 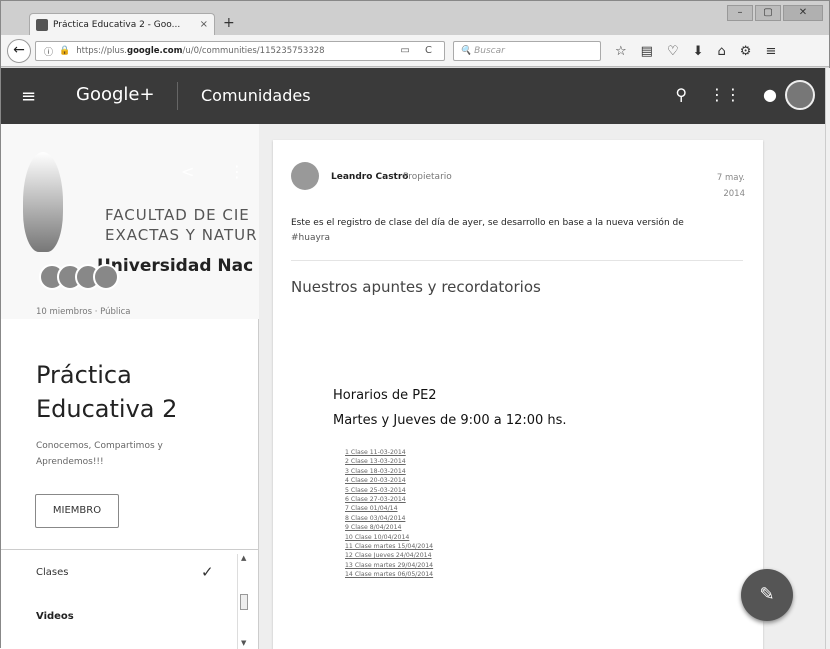 What do you see at coordinates (187, 171) in the screenshot?
I see `share-icon: <` at bounding box center [187, 171].